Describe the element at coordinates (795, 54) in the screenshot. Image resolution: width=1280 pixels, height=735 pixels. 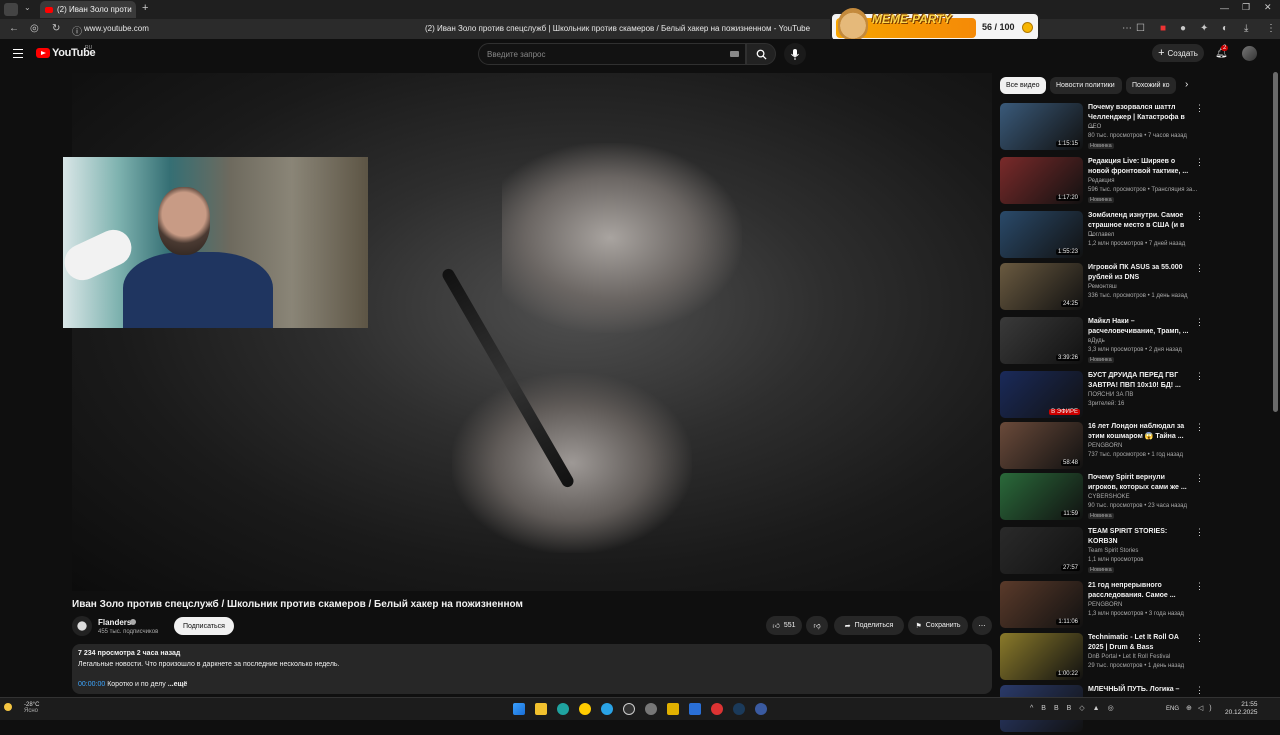
I see `voice-search-button` at that location.